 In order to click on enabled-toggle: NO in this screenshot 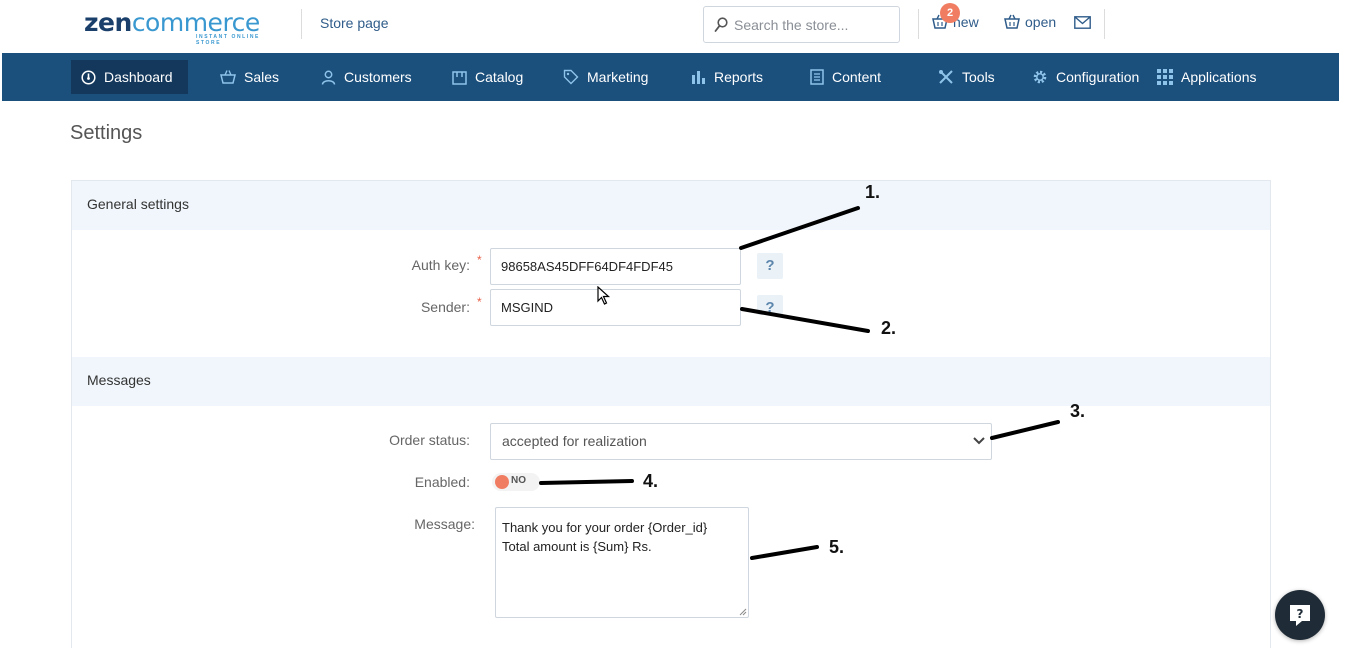, I will do `click(516, 482)`.